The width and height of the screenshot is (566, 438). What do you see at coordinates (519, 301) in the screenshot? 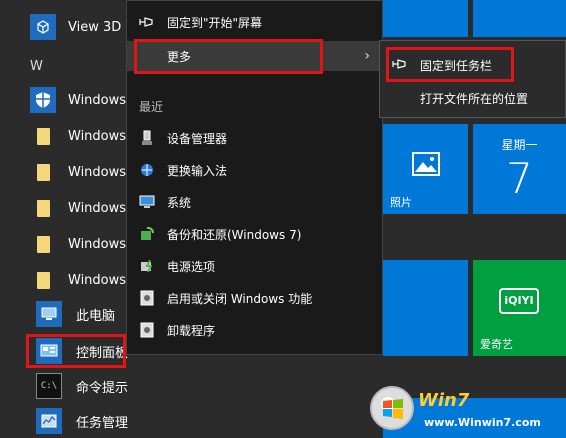
I see `iqiyi-logo: iQIYI` at bounding box center [519, 301].